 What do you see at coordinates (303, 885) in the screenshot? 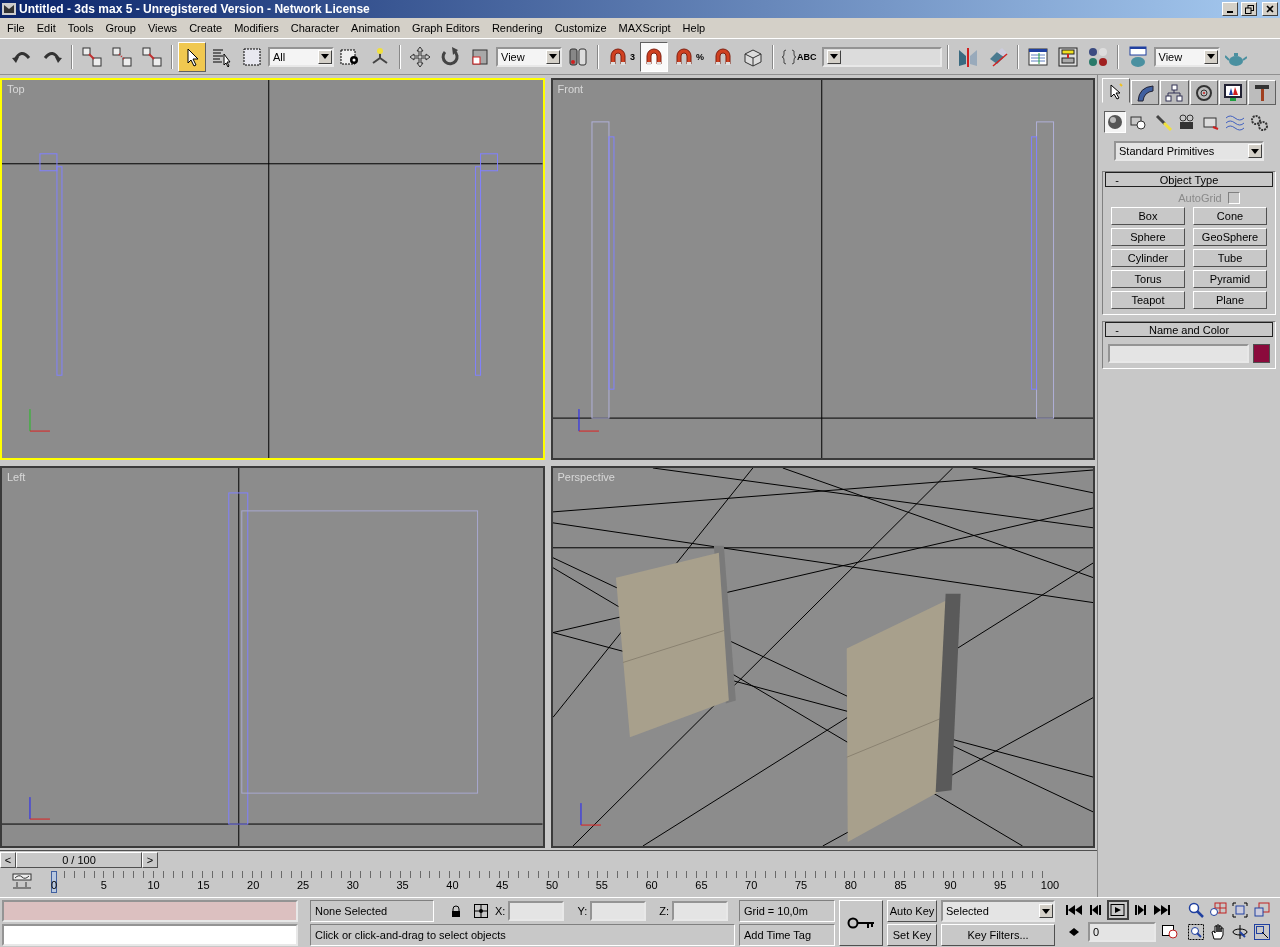
I see `frame-number: 25` at bounding box center [303, 885].